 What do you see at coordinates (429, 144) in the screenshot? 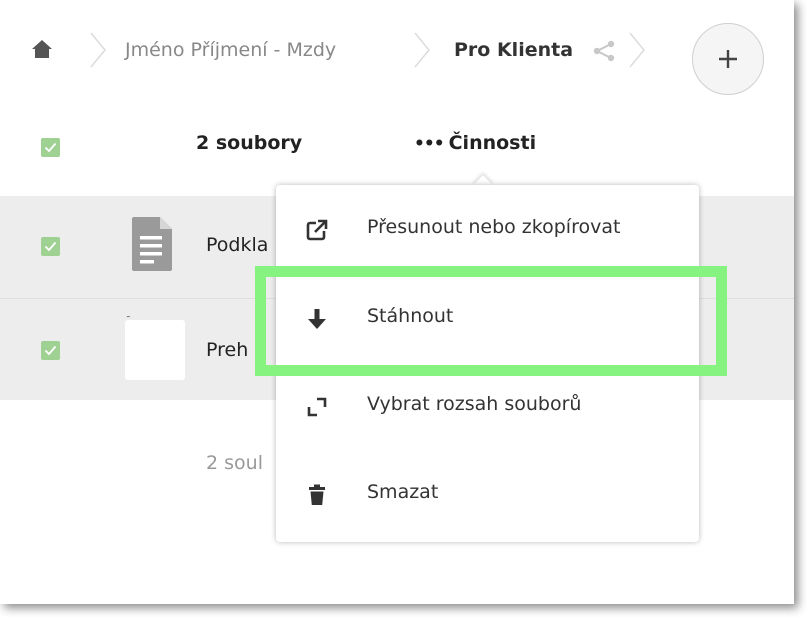
I see `more-dots-icon: •••` at bounding box center [429, 144].